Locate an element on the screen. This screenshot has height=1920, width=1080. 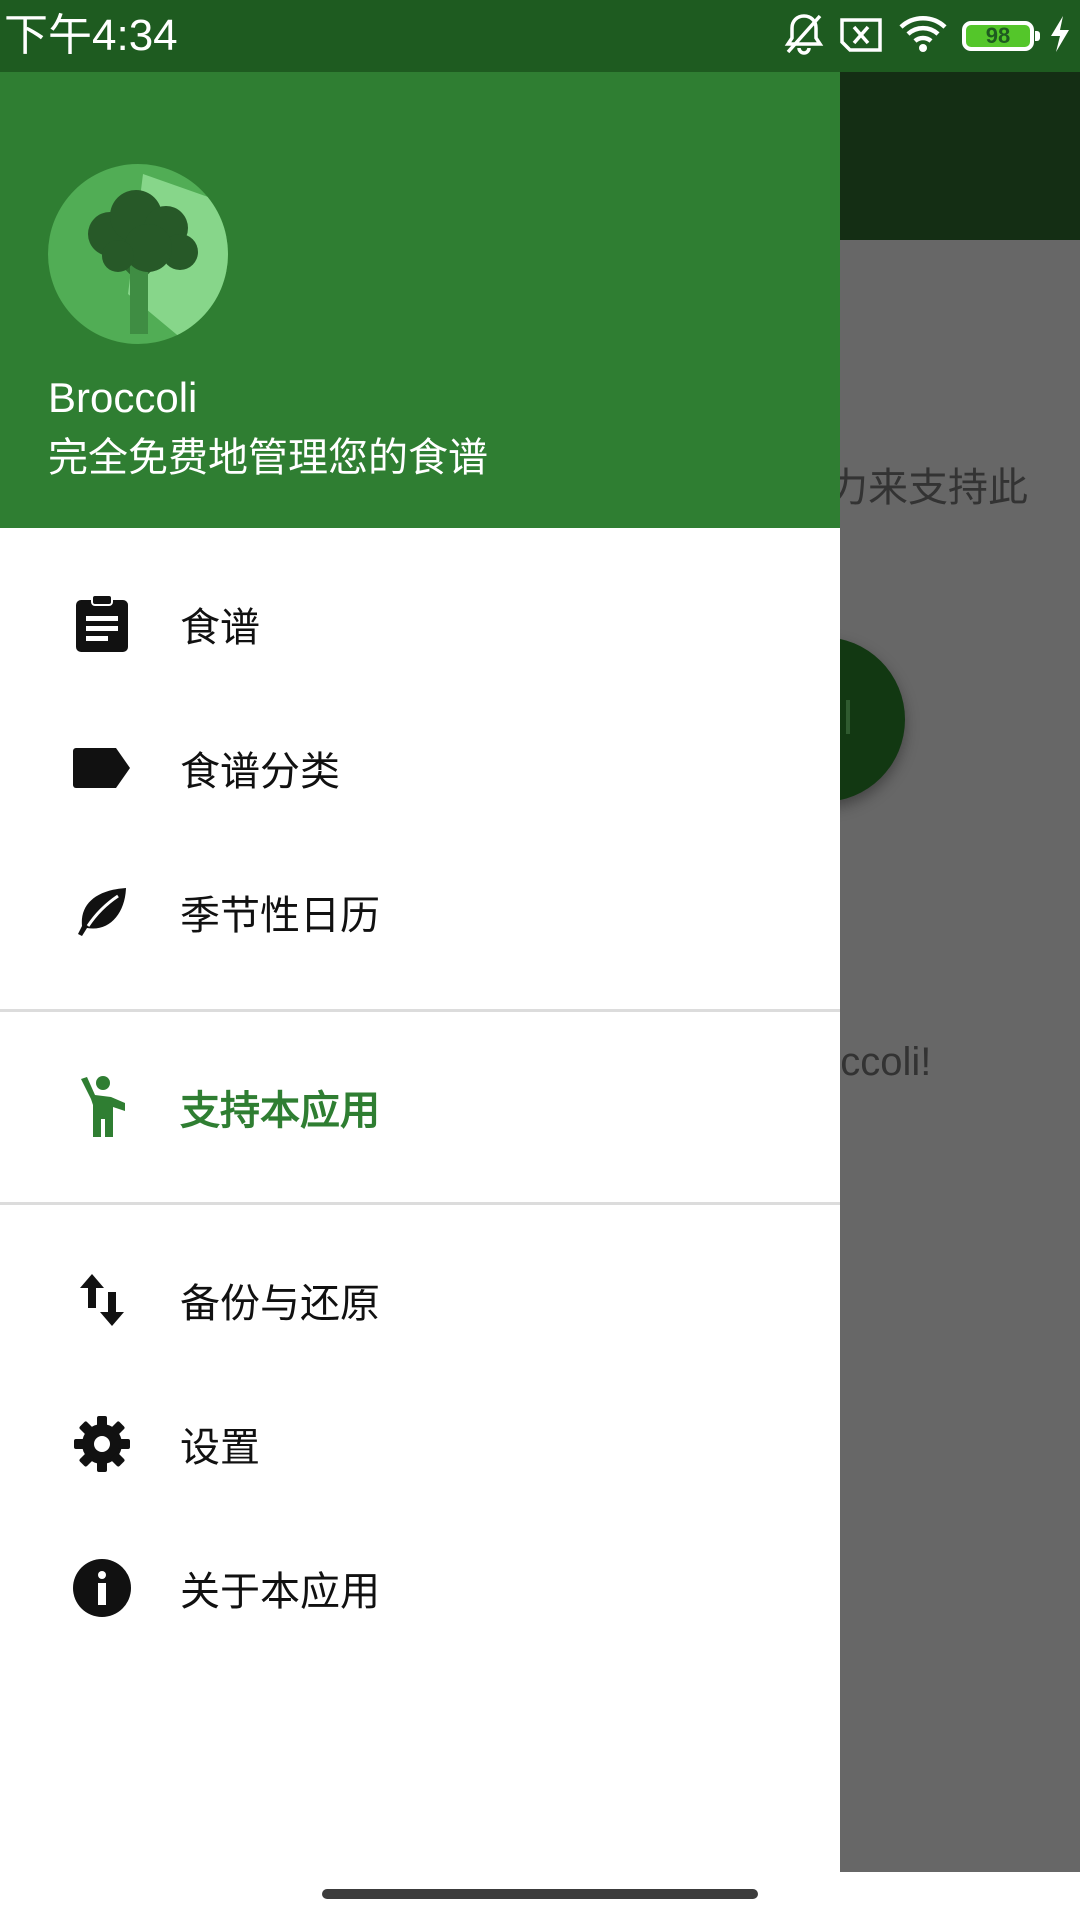
person-waving-icon is located at coordinates (102, 1107).